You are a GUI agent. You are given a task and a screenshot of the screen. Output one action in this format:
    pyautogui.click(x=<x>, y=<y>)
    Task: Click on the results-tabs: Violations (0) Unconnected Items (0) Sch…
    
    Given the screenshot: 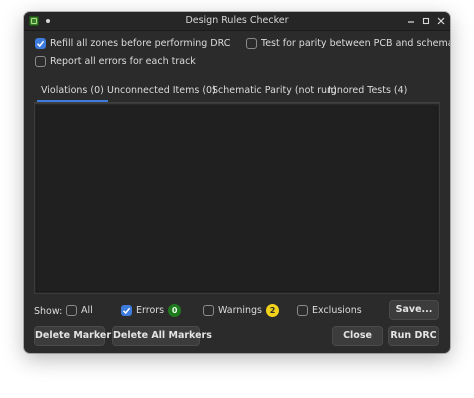 What is the action you would take?
    pyautogui.click(x=237, y=91)
    